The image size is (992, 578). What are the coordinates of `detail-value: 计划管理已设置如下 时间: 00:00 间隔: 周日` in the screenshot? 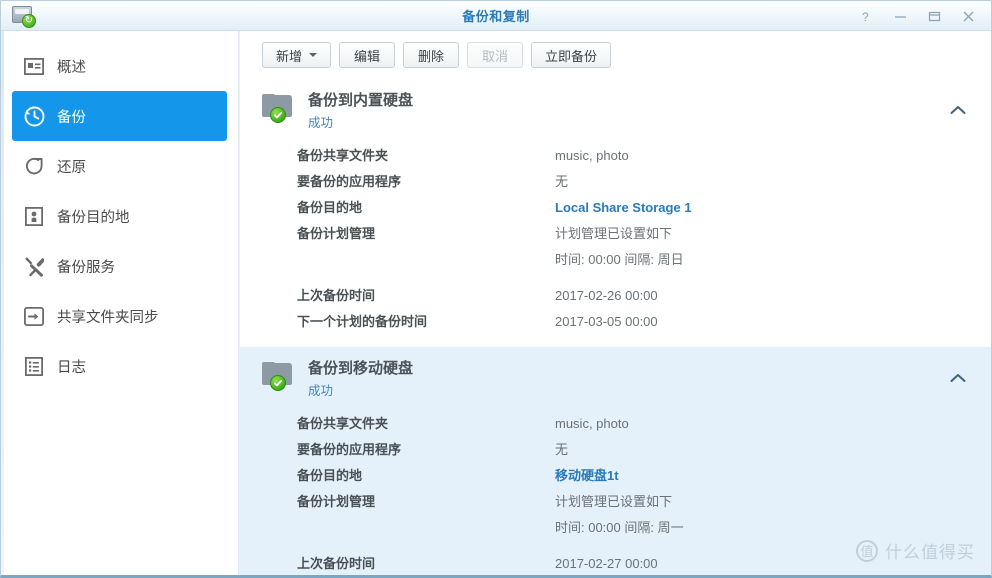 It's located at (619, 247).